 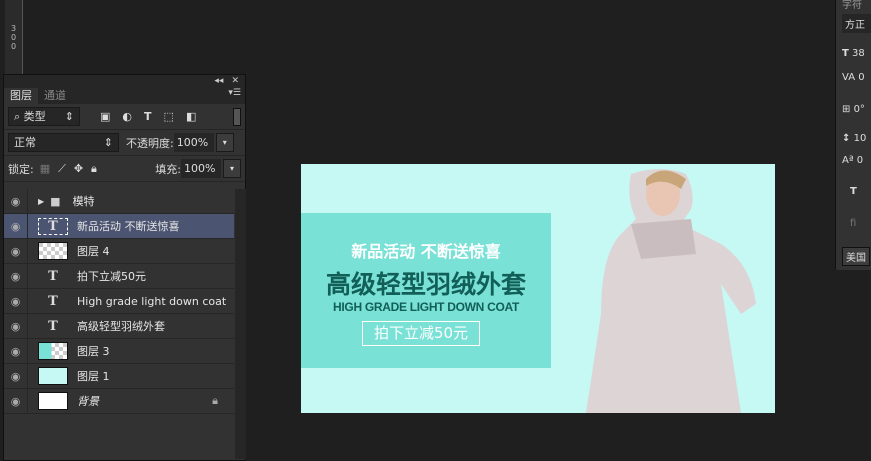 I want to click on filter-select: ⌕ 类型 ⇕, so click(x=44, y=116).